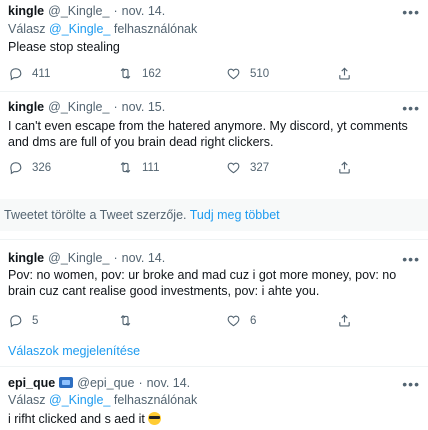 This screenshot has width=428, height=430. What do you see at coordinates (247, 73) in the screenshot?
I see `like-button: 510` at bounding box center [247, 73].